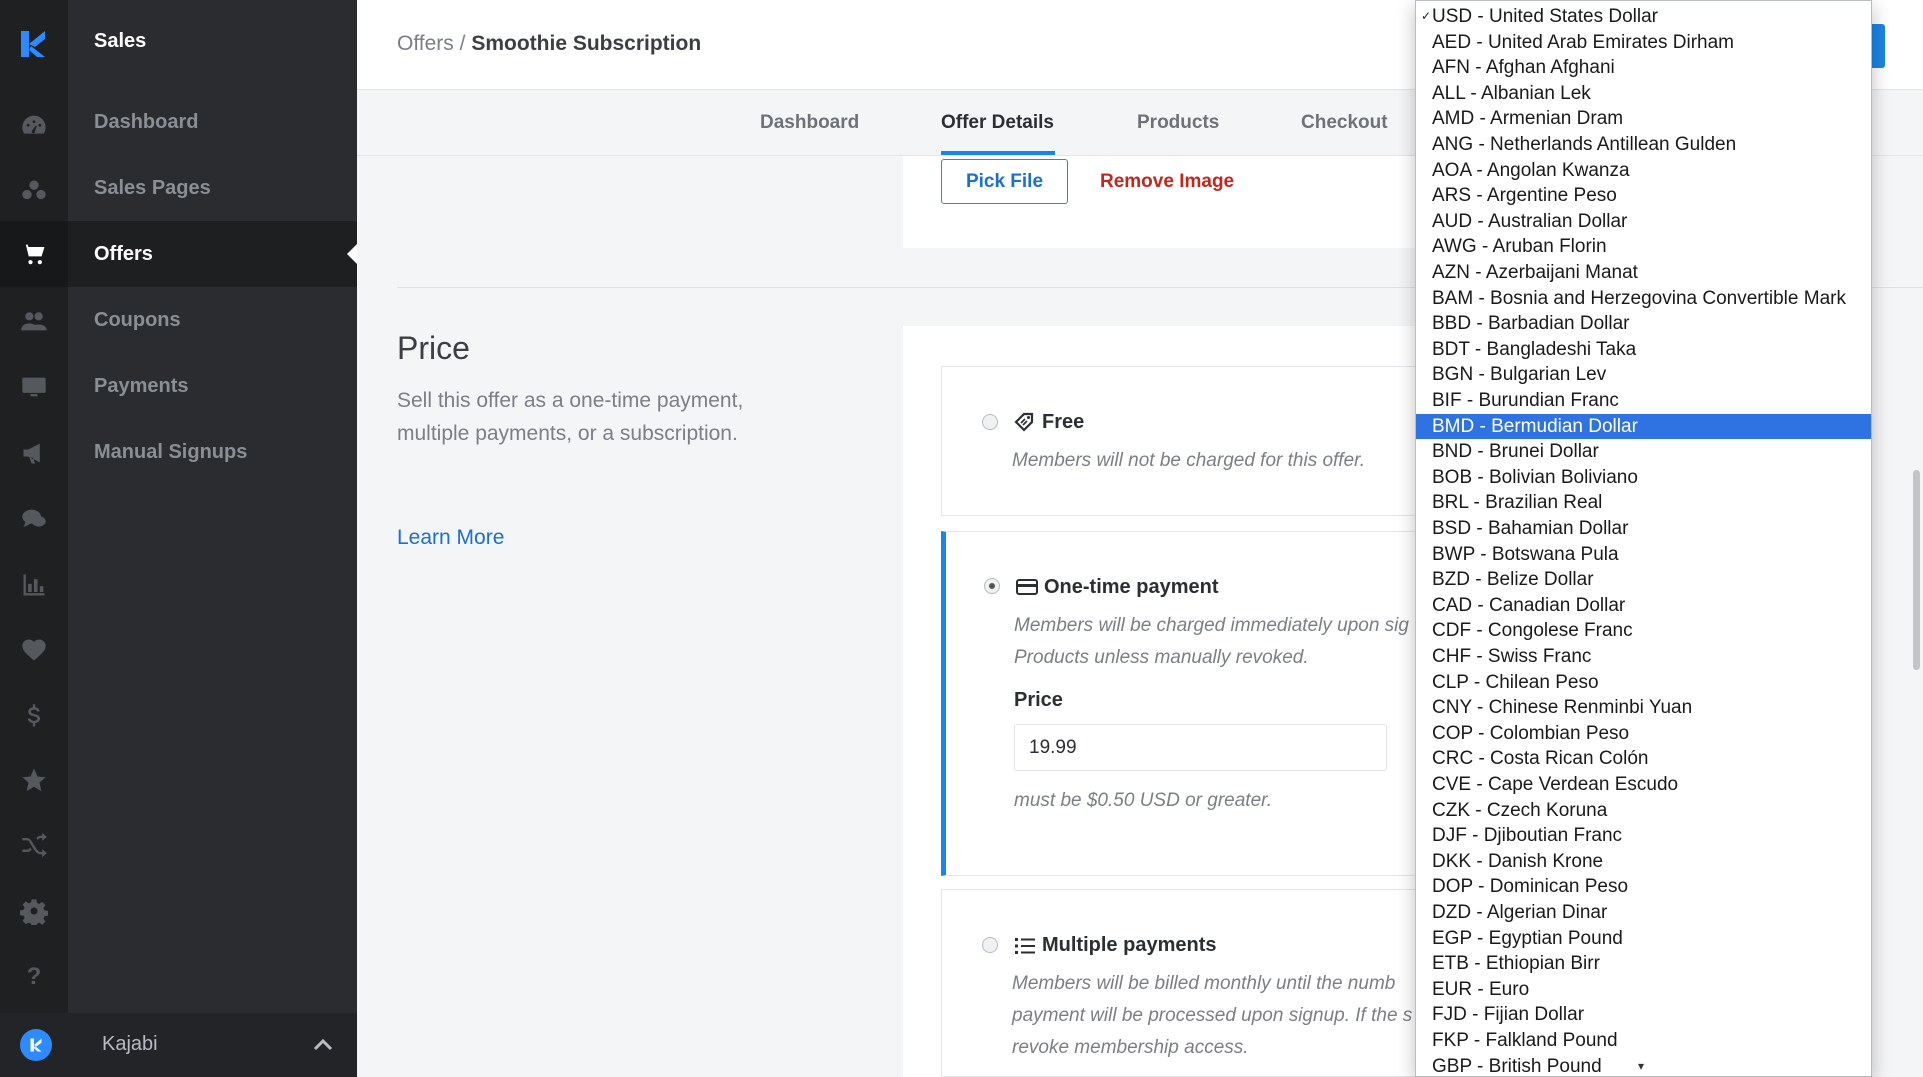 The height and width of the screenshot is (1077, 1923). Describe the element at coordinates (1535, 426) in the screenshot. I see `currency-option-label: BMD - Bermudian Dollar` at that location.